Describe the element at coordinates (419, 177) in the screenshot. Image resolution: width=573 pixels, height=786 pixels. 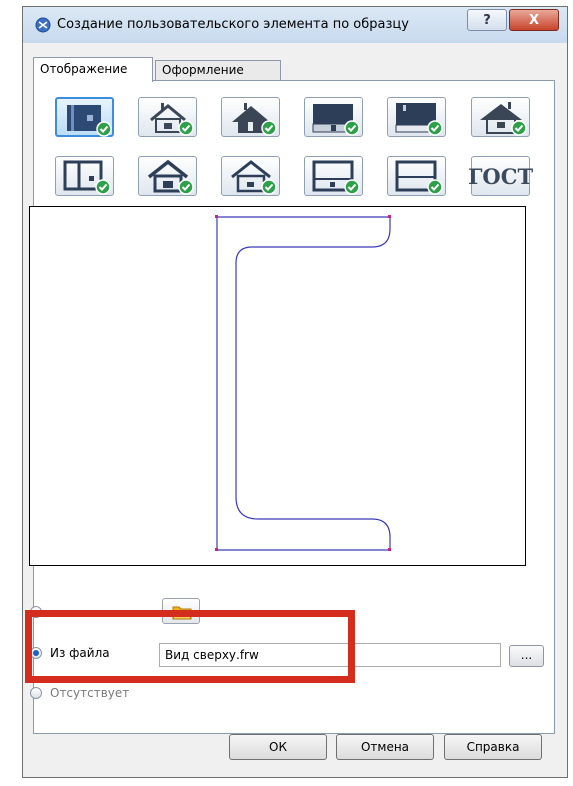
I see `box-outline-icon` at that location.